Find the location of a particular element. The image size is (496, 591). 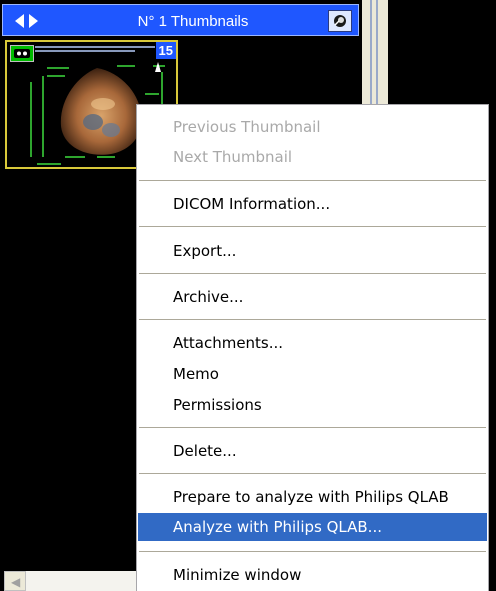

settings-icon is located at coordinates (340, 21).